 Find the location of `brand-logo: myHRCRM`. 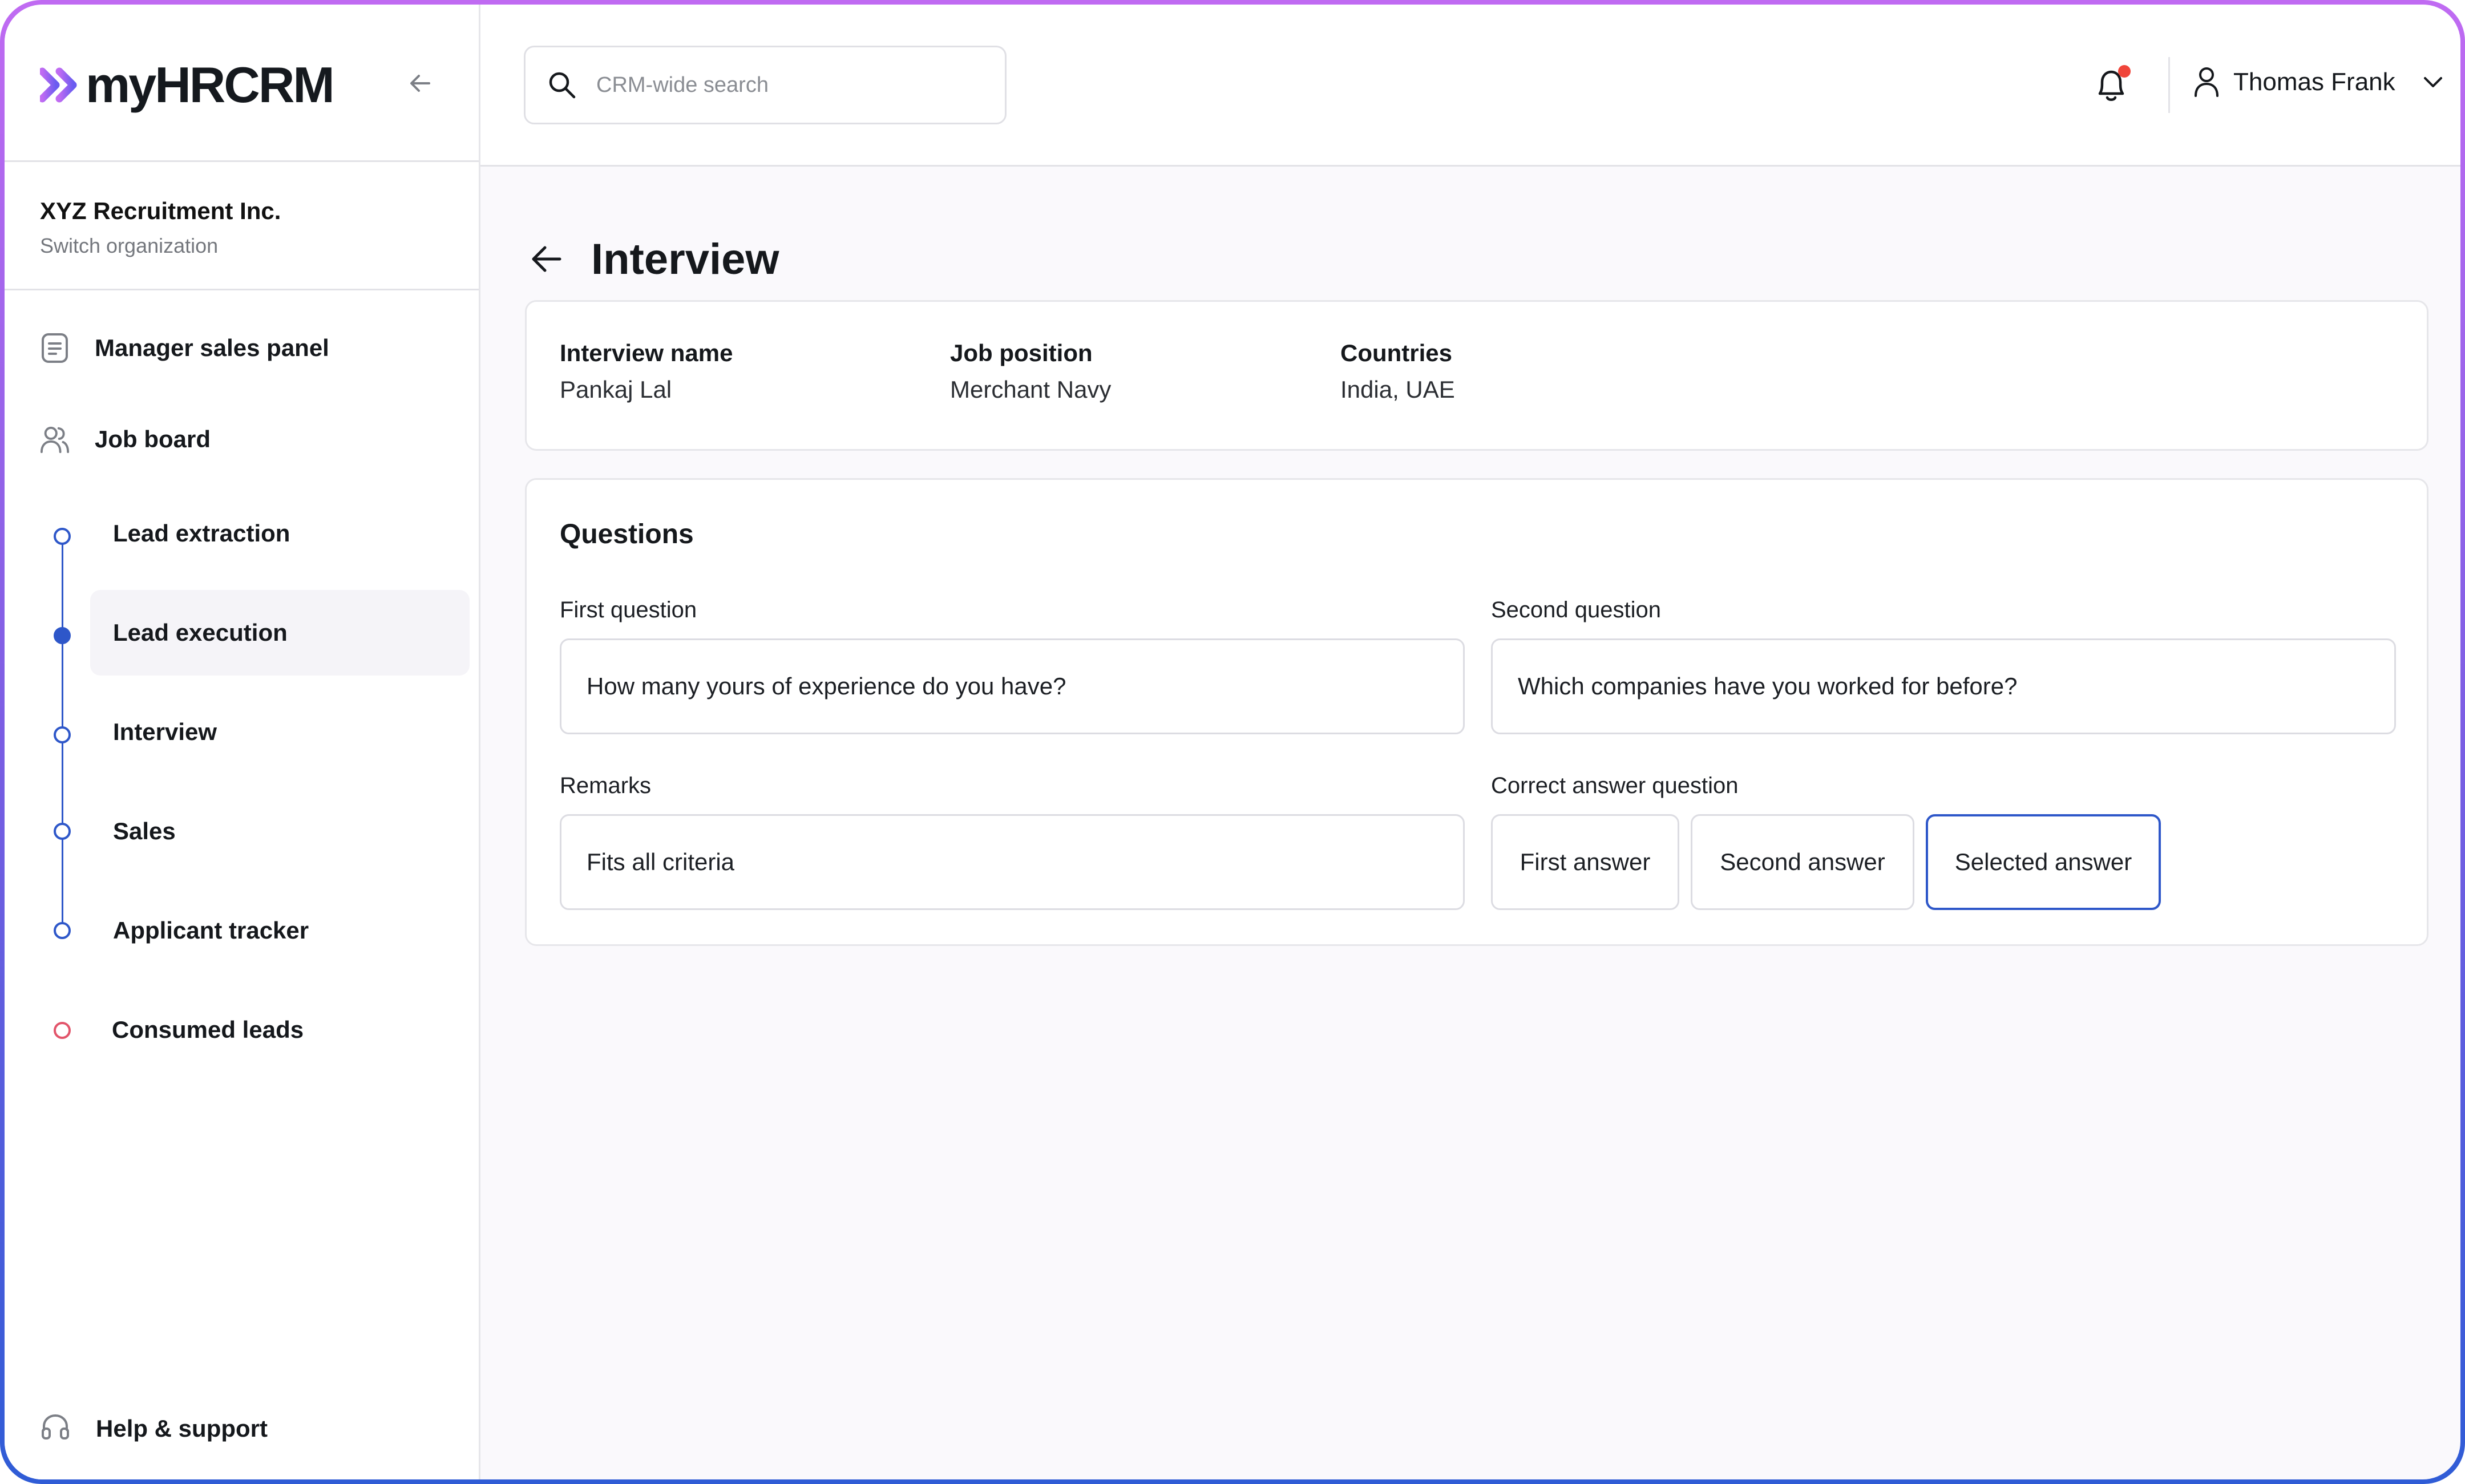

brand-logo: myHRCRM is located at coordinates (187, 85).